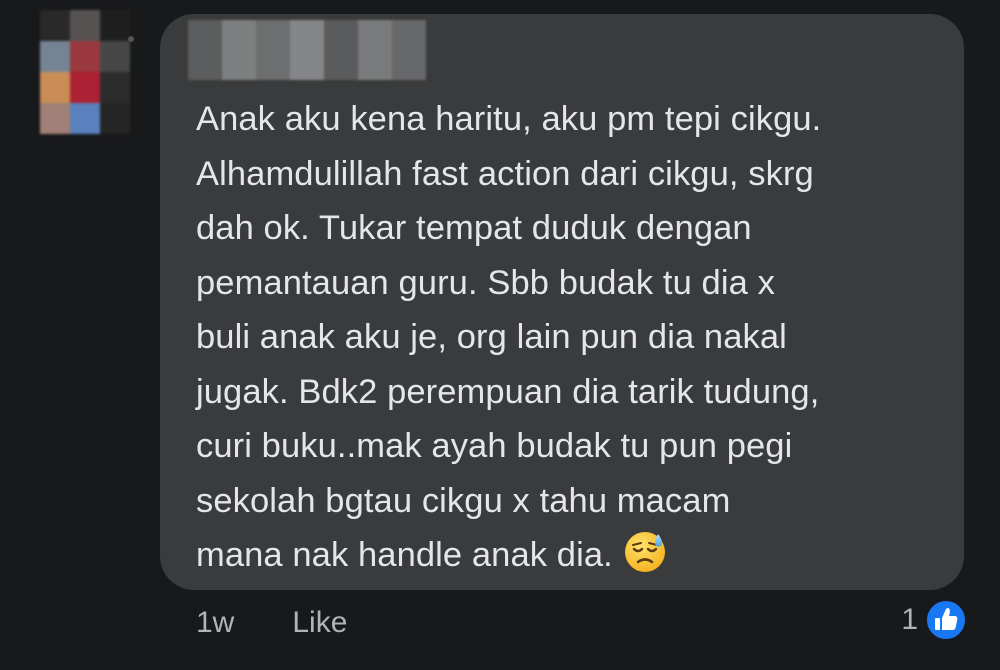  Describe the element at coordinates (271, 623) in the screenshot. I see `comment-meta: 1w Like` at that location.